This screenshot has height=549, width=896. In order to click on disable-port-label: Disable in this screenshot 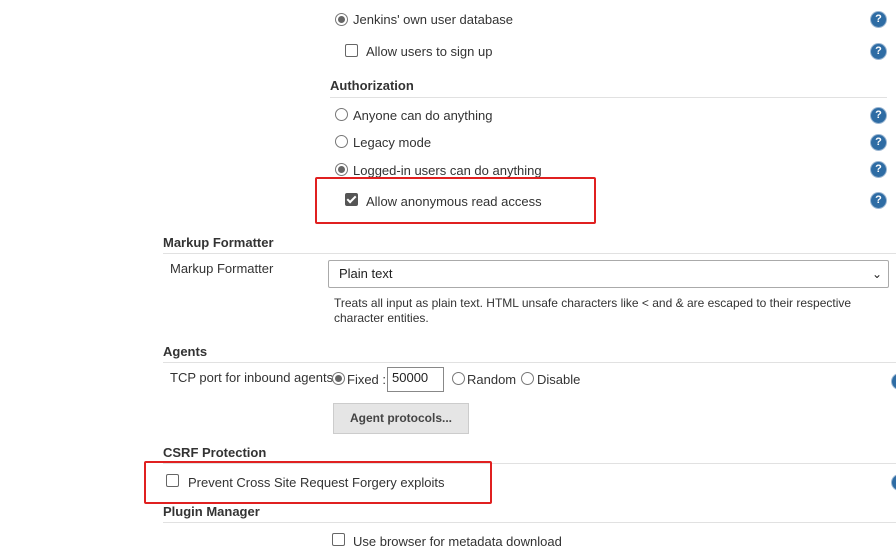, I will do `click(559, 379)`.